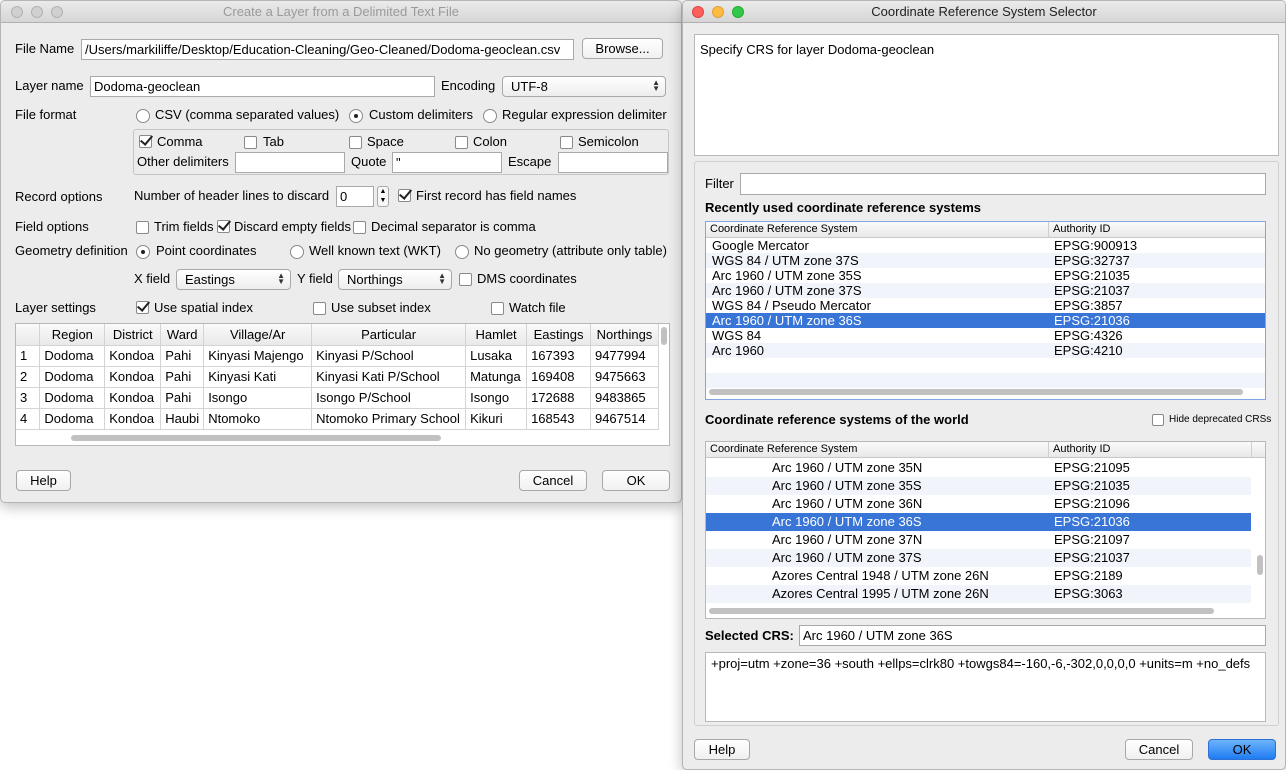 The width and height of the screenshot is (1286, 770). Describe the element at coordinates (404, 195) in the screenshot. I see `first-record-names-checkbox` at that location.